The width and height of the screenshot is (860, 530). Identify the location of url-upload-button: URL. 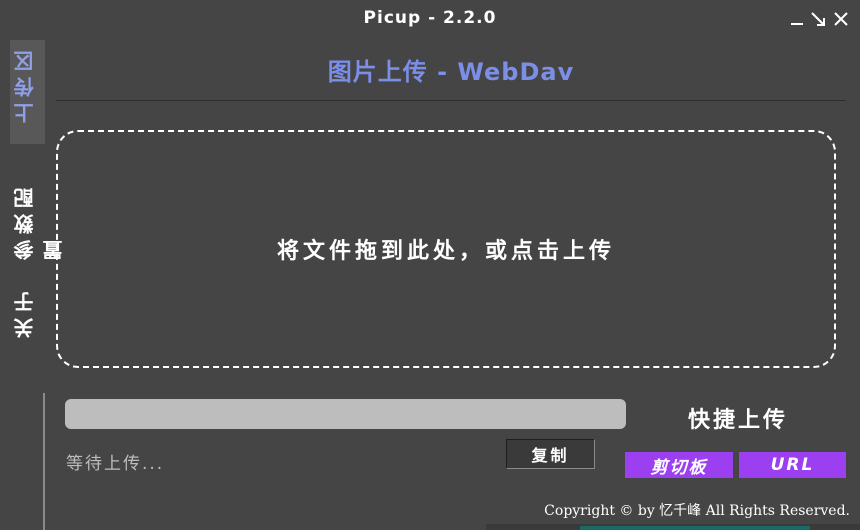
(792, 465).